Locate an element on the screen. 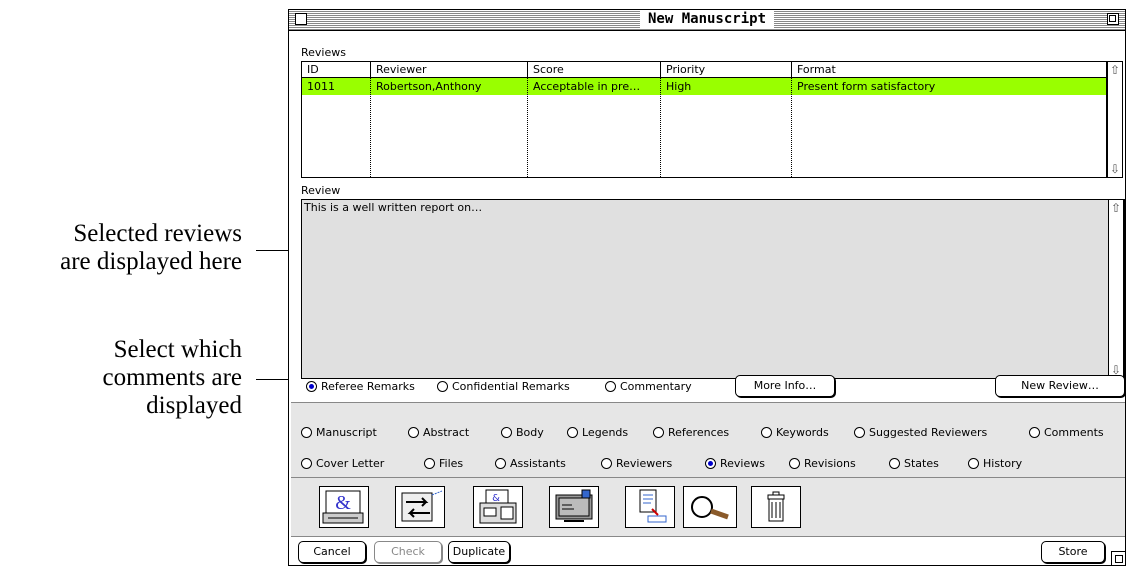 This screenshot has width=1128, height=569. radio-confidential-remarks: Confidential Remarks is located at coordinates (503, 386).